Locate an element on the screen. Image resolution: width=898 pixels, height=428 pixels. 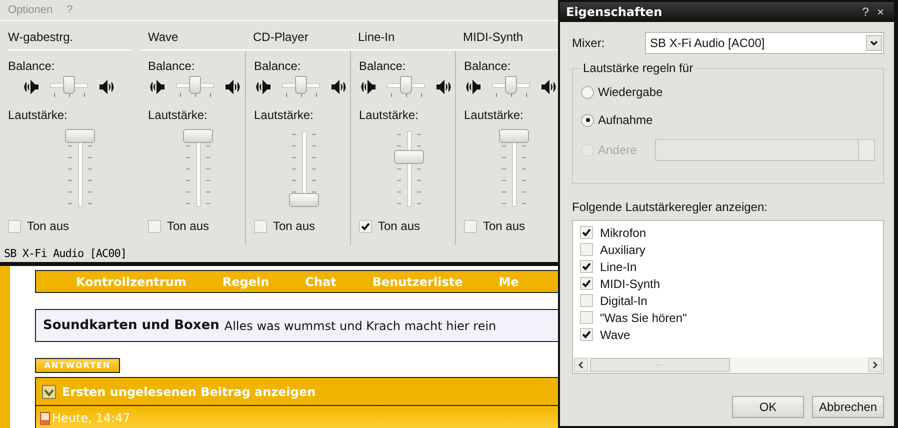
post-date: Heute, 14:47 is located at coordinates (91, 418).